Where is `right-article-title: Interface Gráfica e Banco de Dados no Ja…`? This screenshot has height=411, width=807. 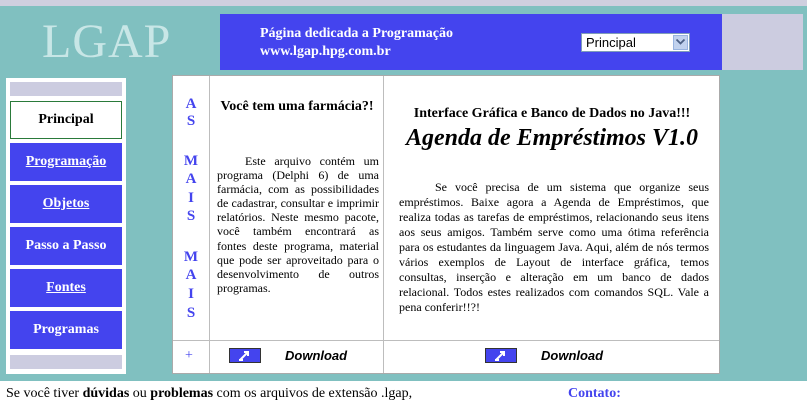 right-article-title: Interface Gráfica e Banco de Dados no Ja… is located at coordinates (552, 113).